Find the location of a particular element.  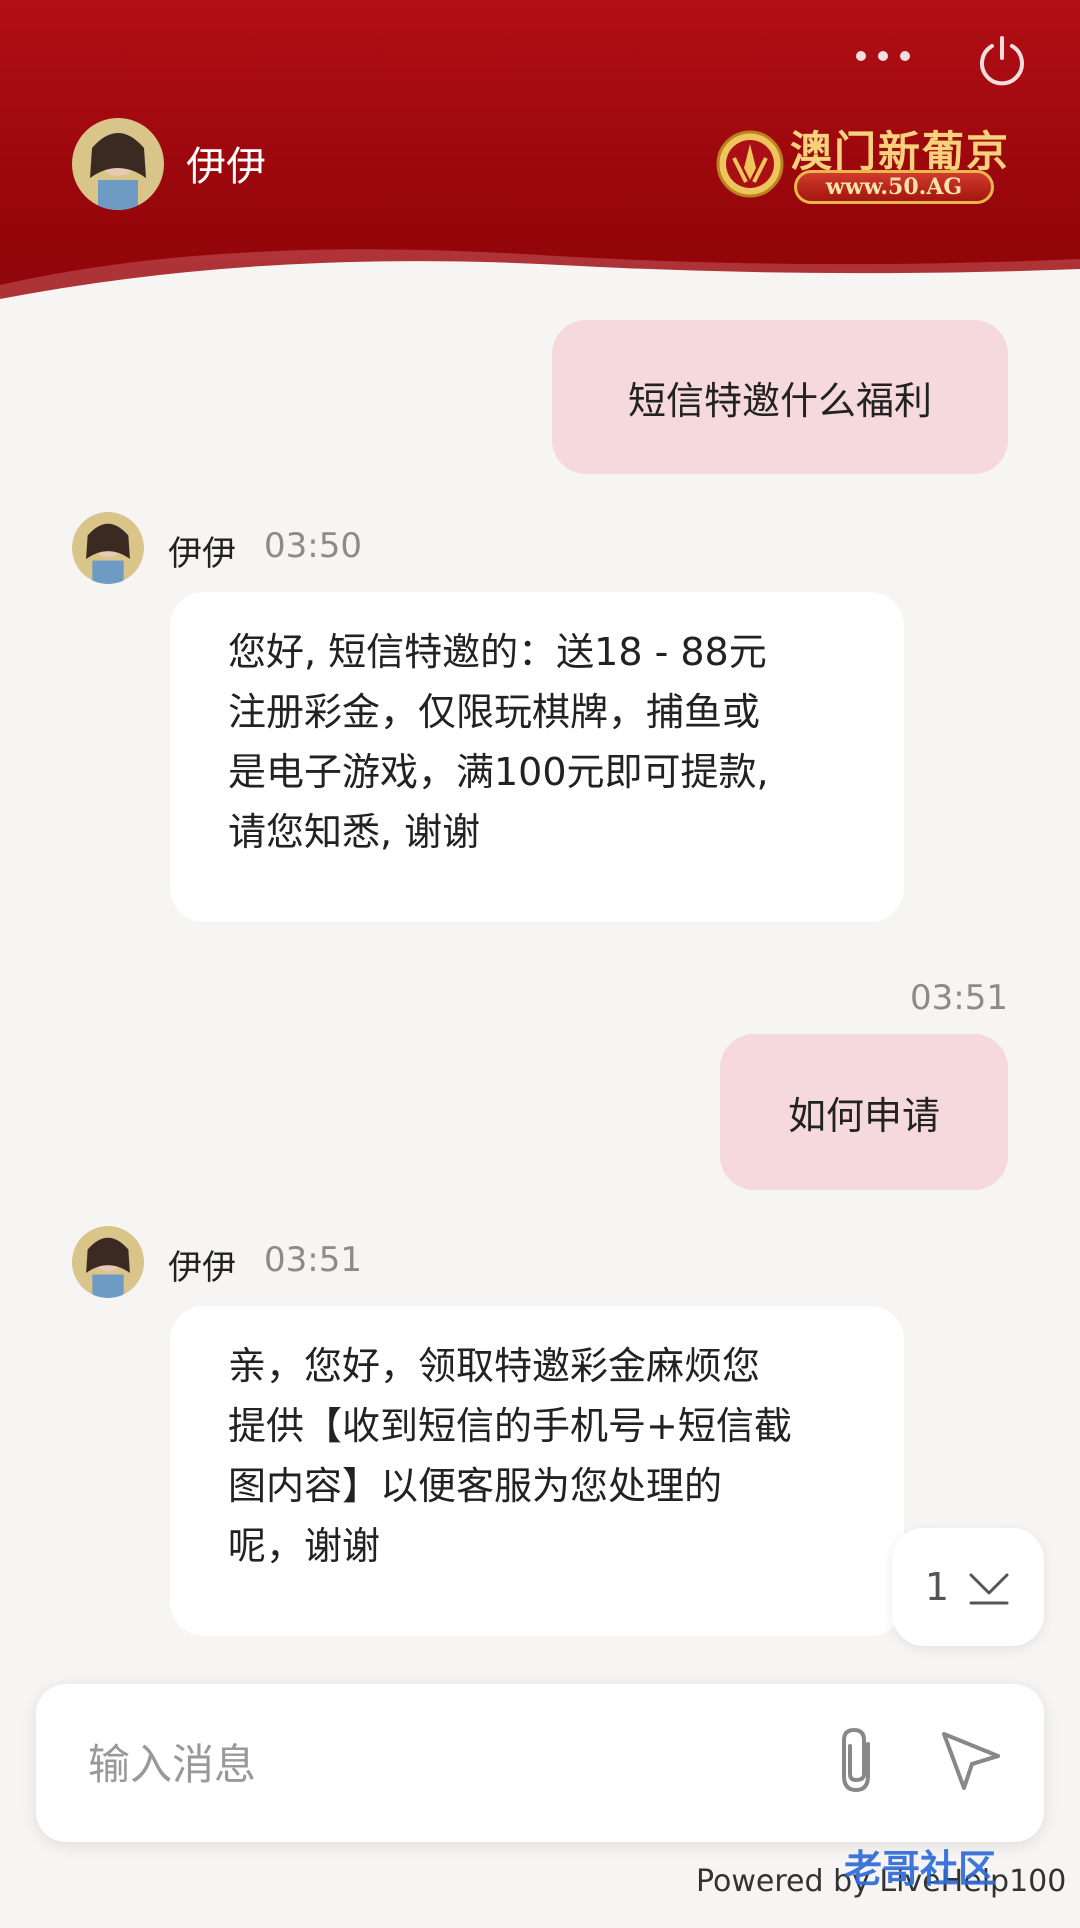

message-text: 如何申请 is located at coordinates (863, 1115).